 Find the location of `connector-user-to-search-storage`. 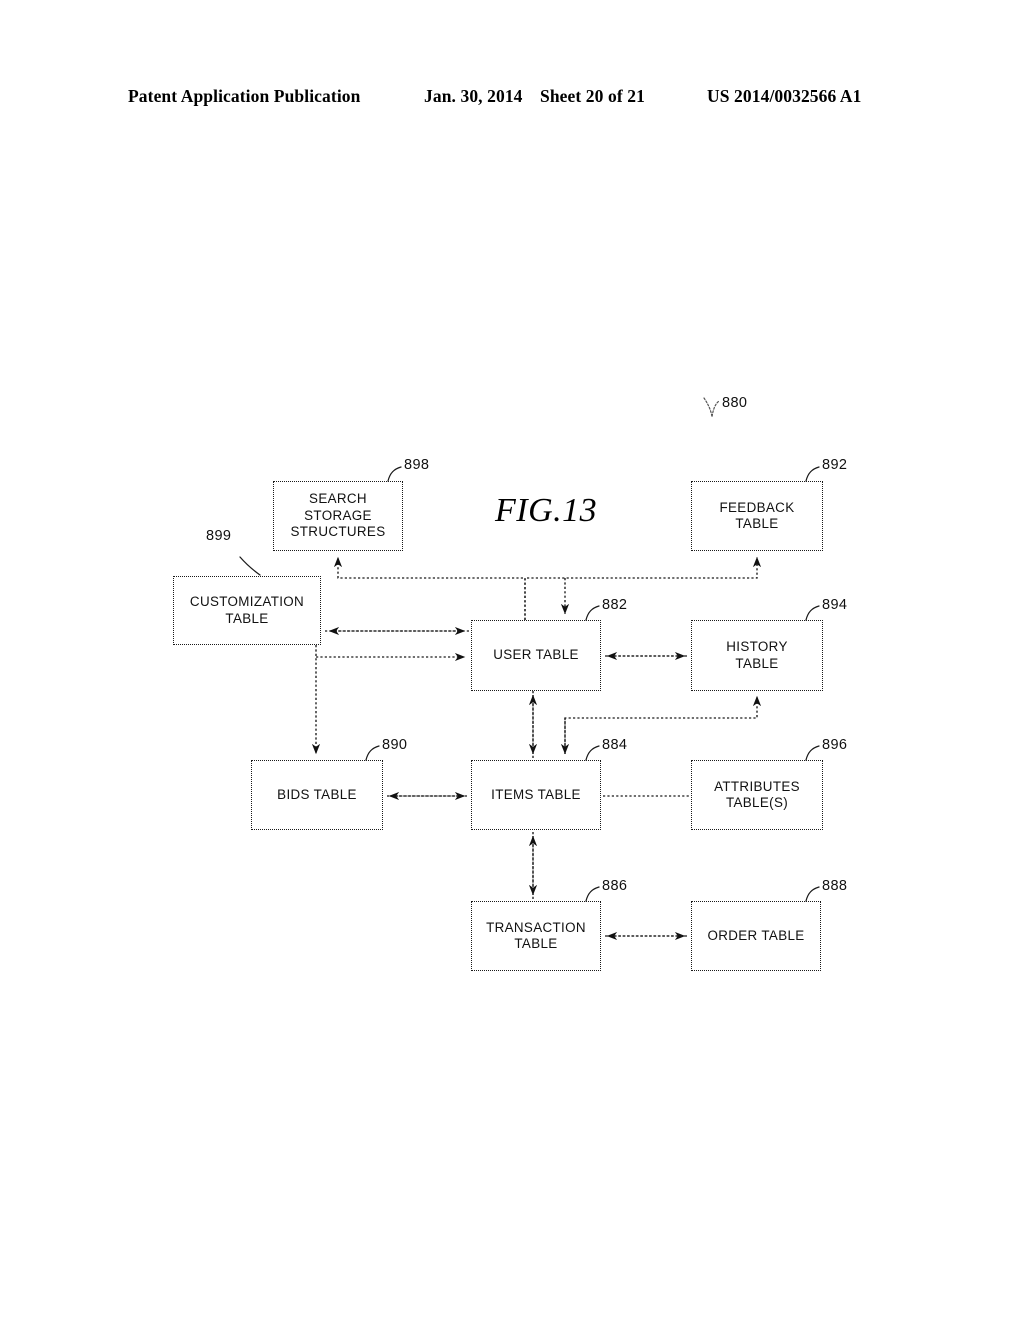

connector-user-to-search-storage is located at coordinates (429, 588).